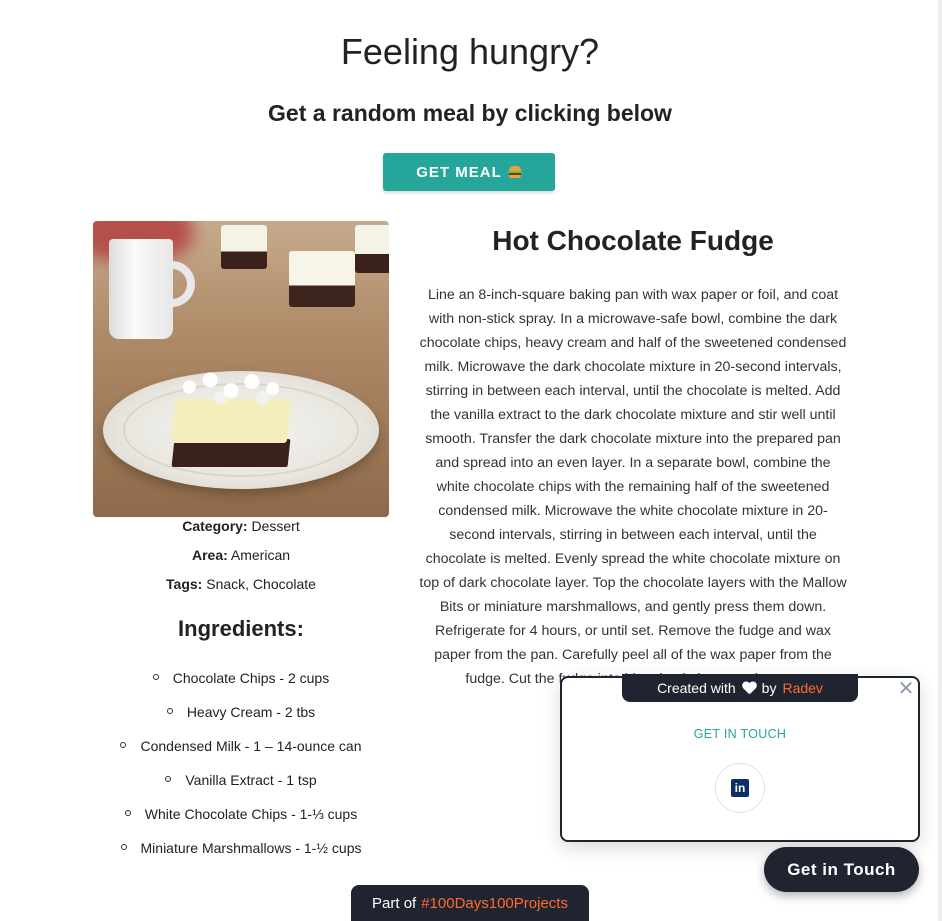  I want to click on ingredient-item: Heavy Cream - 2 tbs, so click(241, 721).